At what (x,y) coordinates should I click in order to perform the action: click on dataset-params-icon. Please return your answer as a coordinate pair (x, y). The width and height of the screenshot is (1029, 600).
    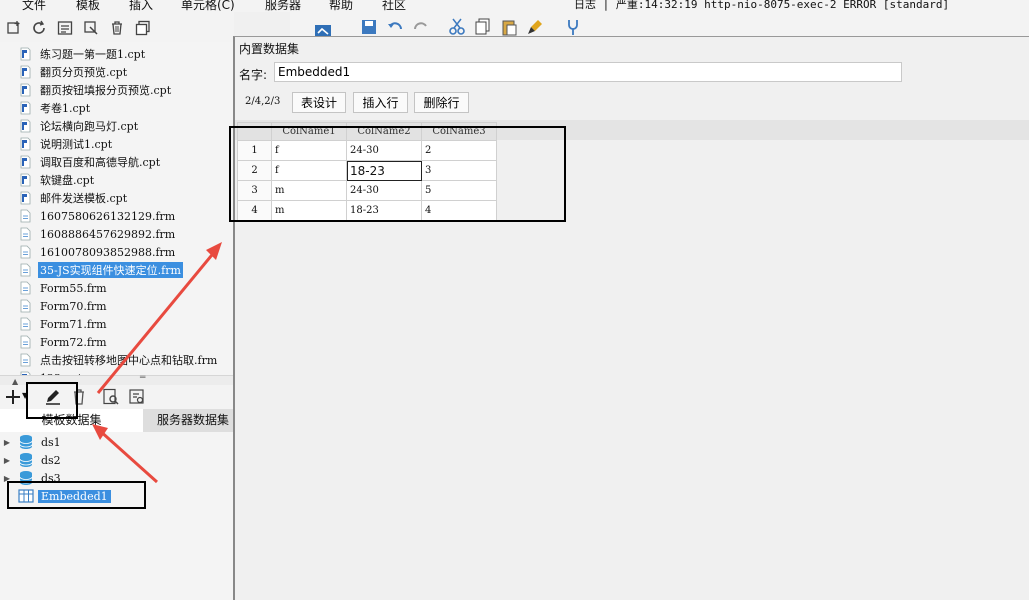
    Looking at the image, I should click on (137, 397).